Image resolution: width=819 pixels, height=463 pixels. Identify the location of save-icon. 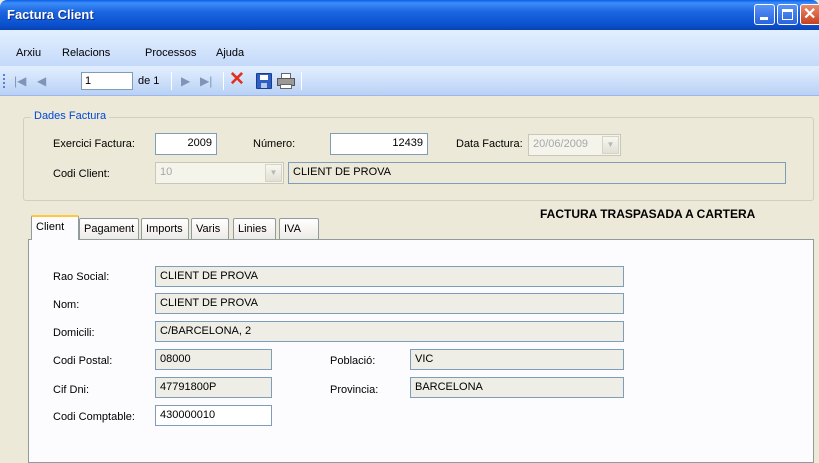
(264, 81).